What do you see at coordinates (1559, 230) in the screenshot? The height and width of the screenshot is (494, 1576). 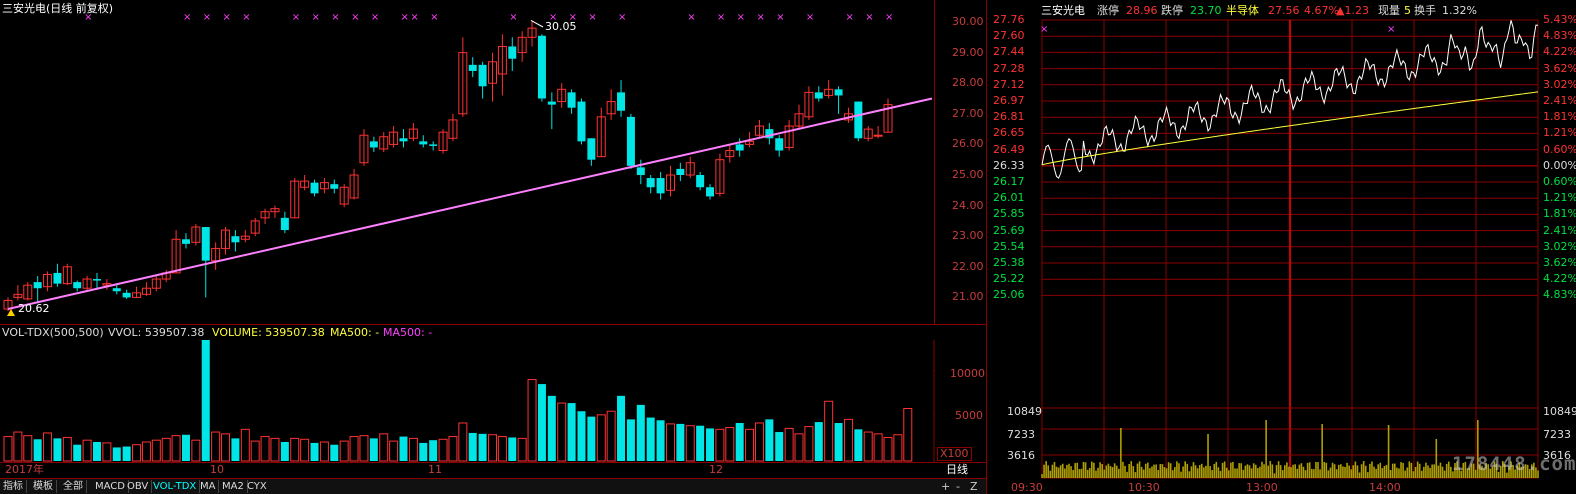 I see `intraday-pct-tick: 2.41%` at bounding box center [1559, 230].